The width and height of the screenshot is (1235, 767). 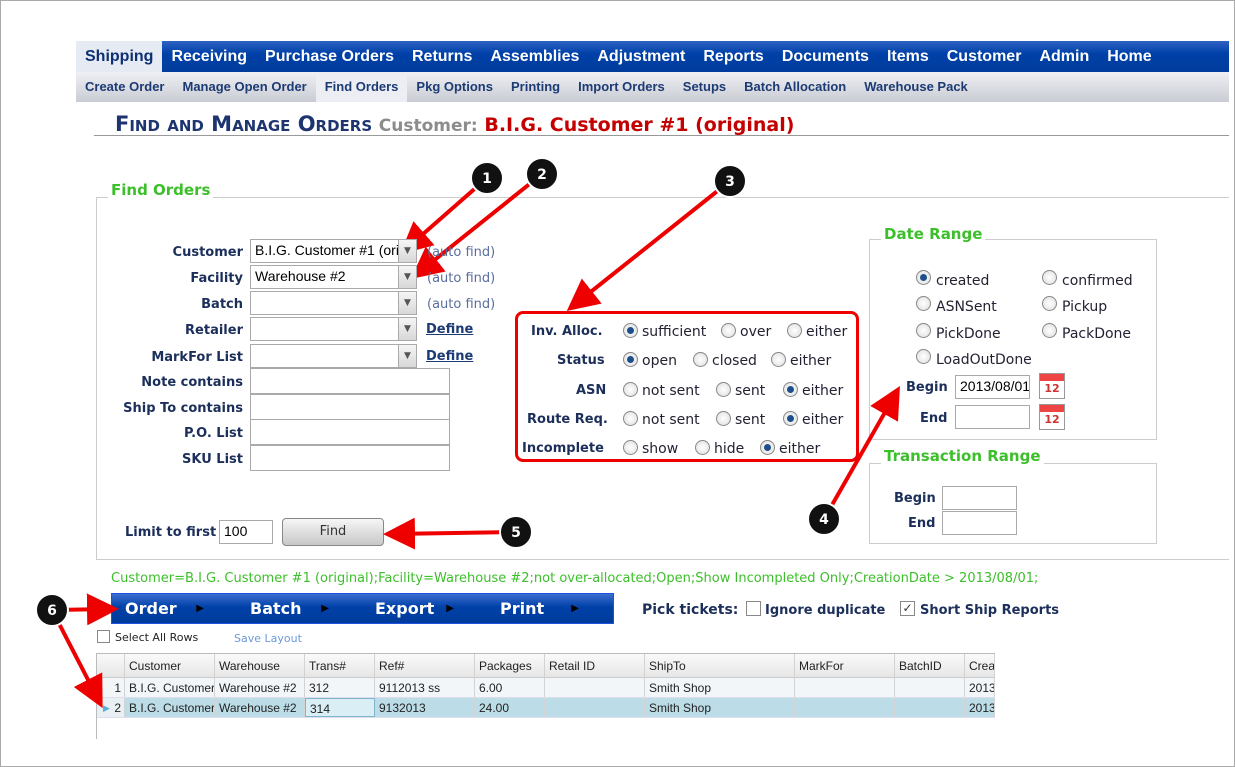 What do you see at coordinates (728, 330) in the screenshot?
I see `radio-over` at bounding box center [728, 330].